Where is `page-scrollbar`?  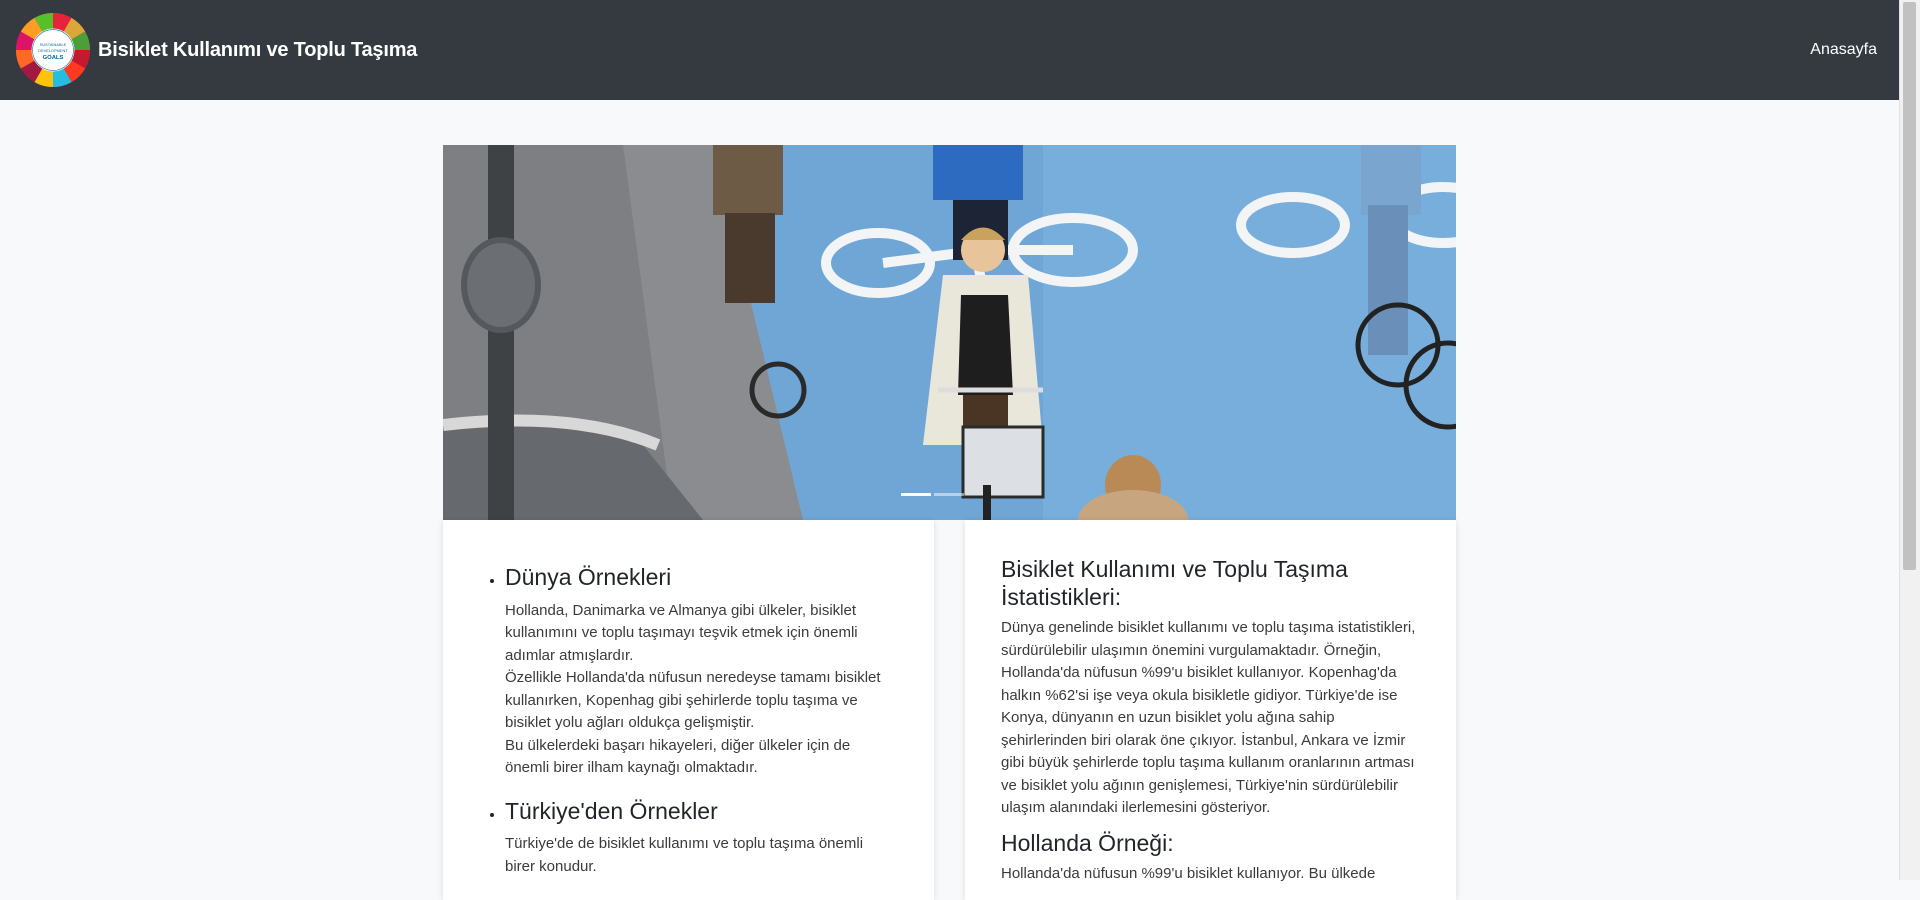
page-scrollbar is located at coordinates (1909, 440).